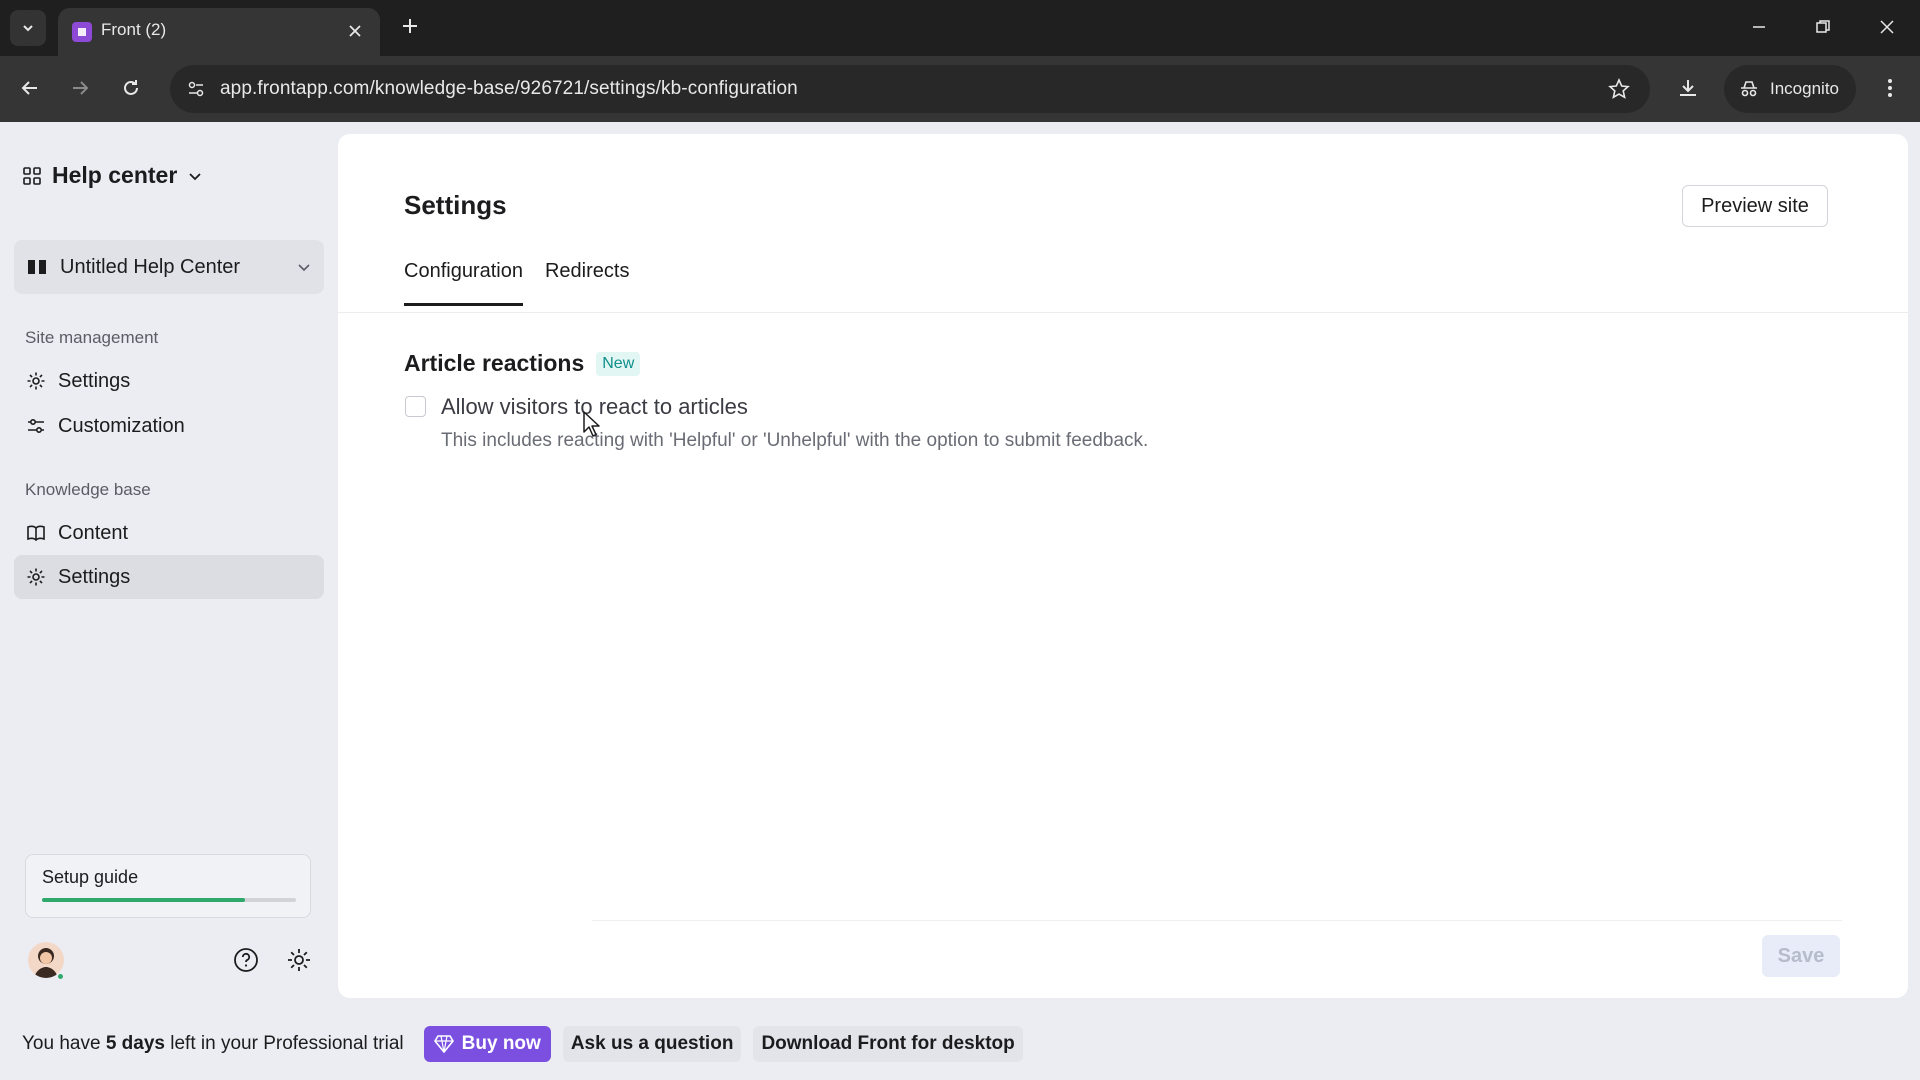 The height and width of the screenshot is (1080, 1920). I want to click on browser-tab-bar: Front (2), so click(960, 28).